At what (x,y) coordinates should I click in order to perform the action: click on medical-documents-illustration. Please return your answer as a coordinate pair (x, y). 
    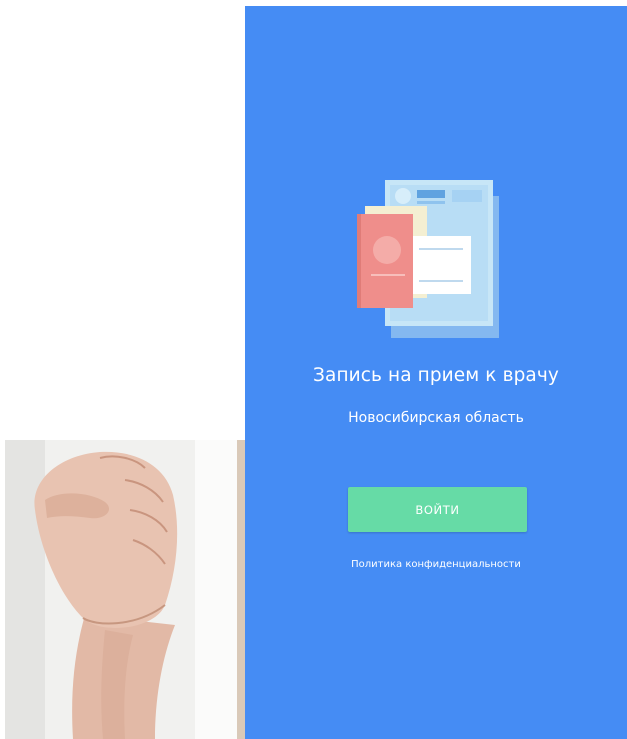
    Looking at the image, I should click on (432, 259).